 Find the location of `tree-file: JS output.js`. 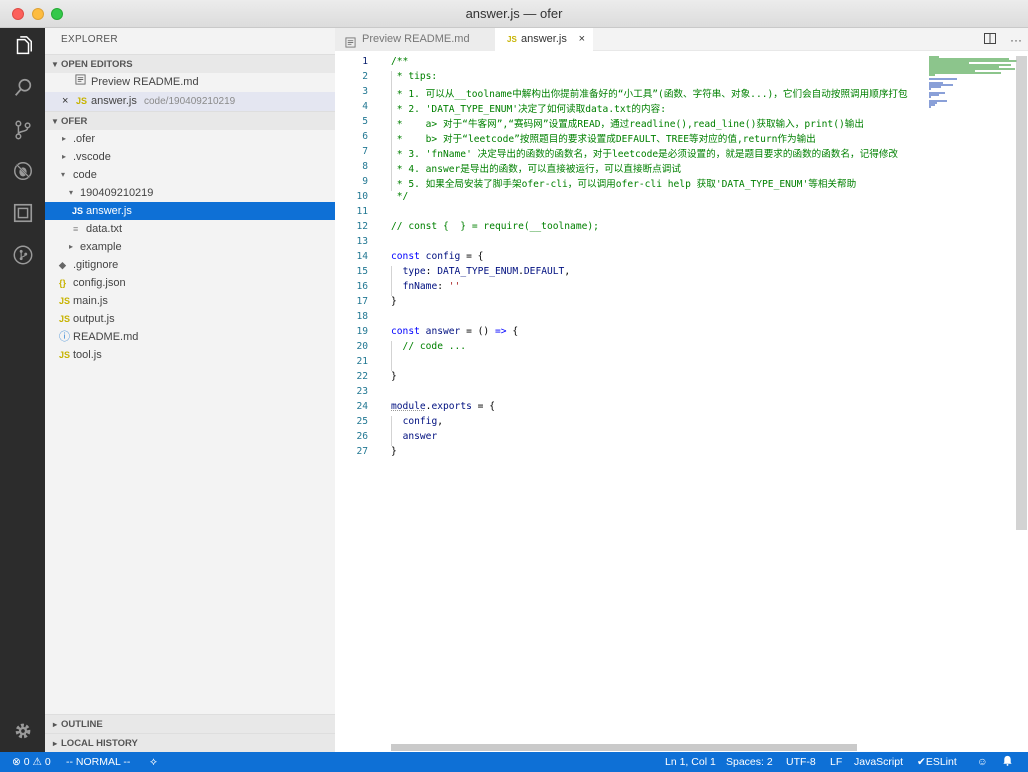

tree-file: JS output.js is located at coordinates (190, 319).